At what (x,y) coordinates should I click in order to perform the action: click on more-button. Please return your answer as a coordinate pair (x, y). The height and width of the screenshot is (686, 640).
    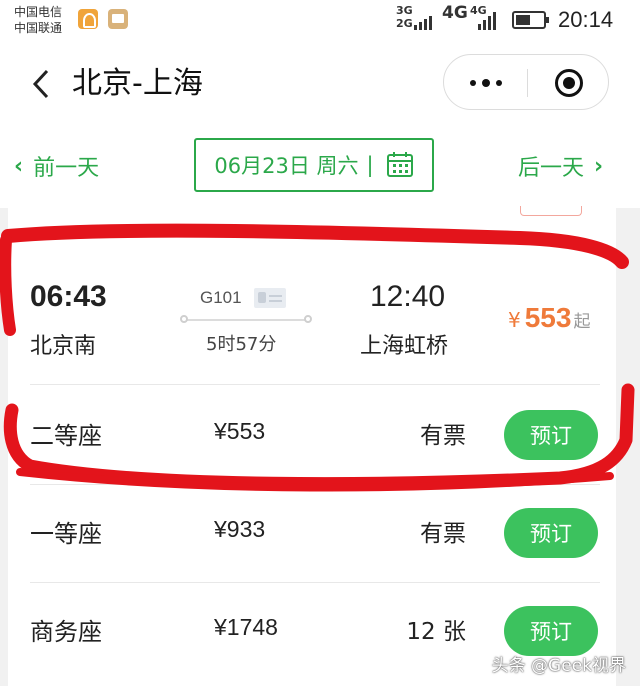
    Looking at the image, I should click on (485, 83).